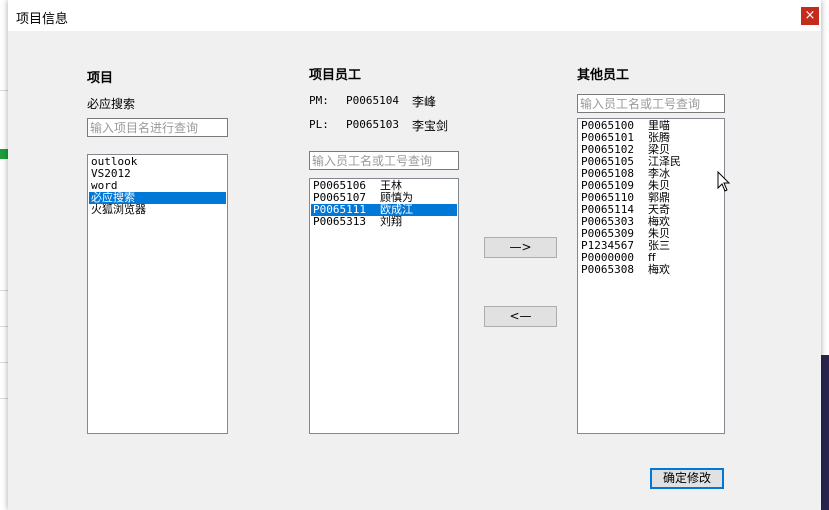 The height and width of the screenshot is (510, 829). Describe the element at coordinates (319, 124) in the screenshot. I see `pl-label: PL:` at that location.